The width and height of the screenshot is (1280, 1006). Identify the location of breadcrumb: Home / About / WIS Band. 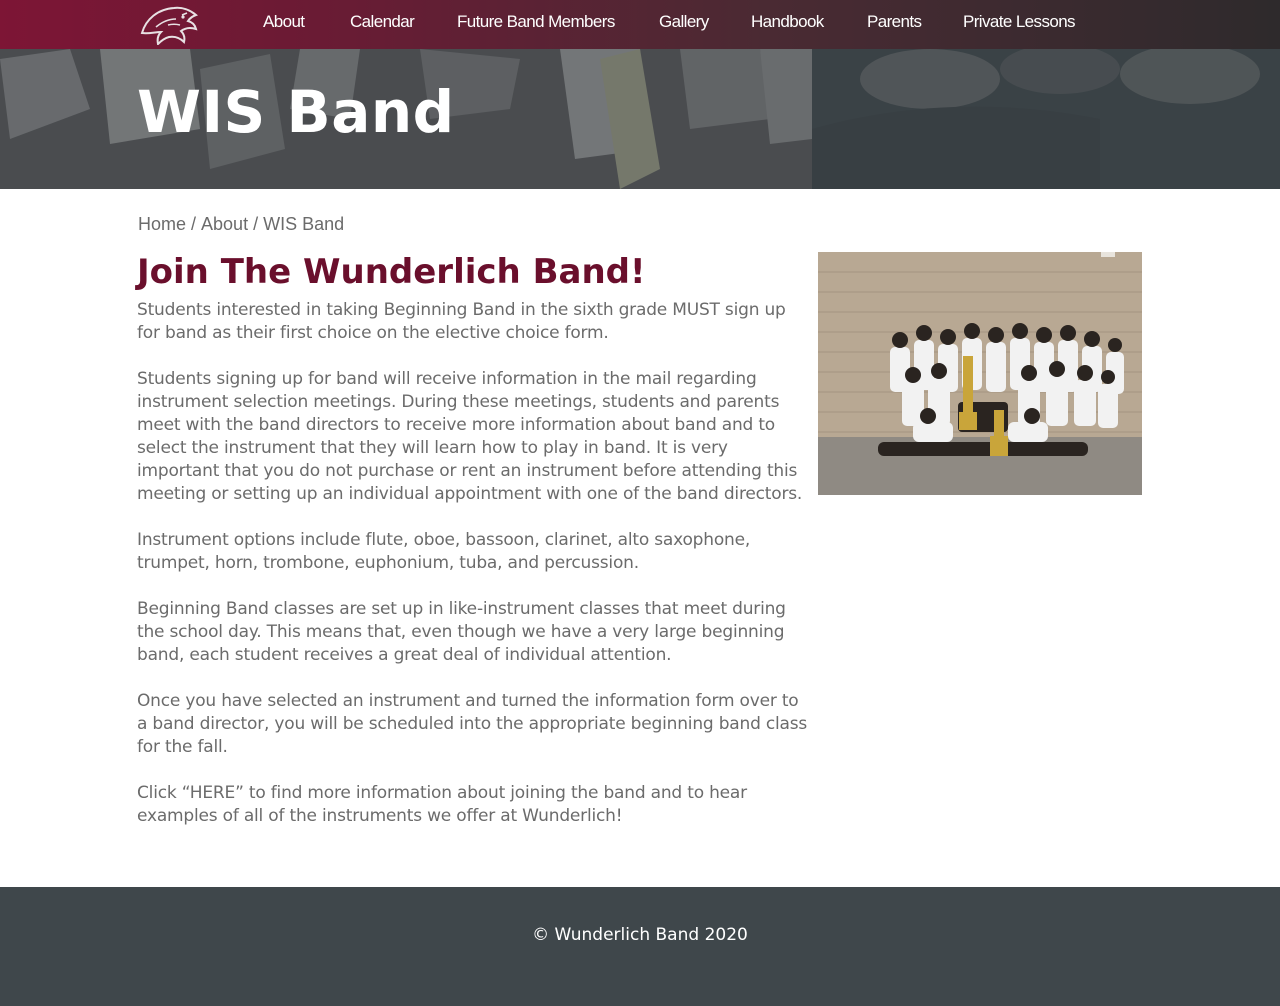
(241, 224).